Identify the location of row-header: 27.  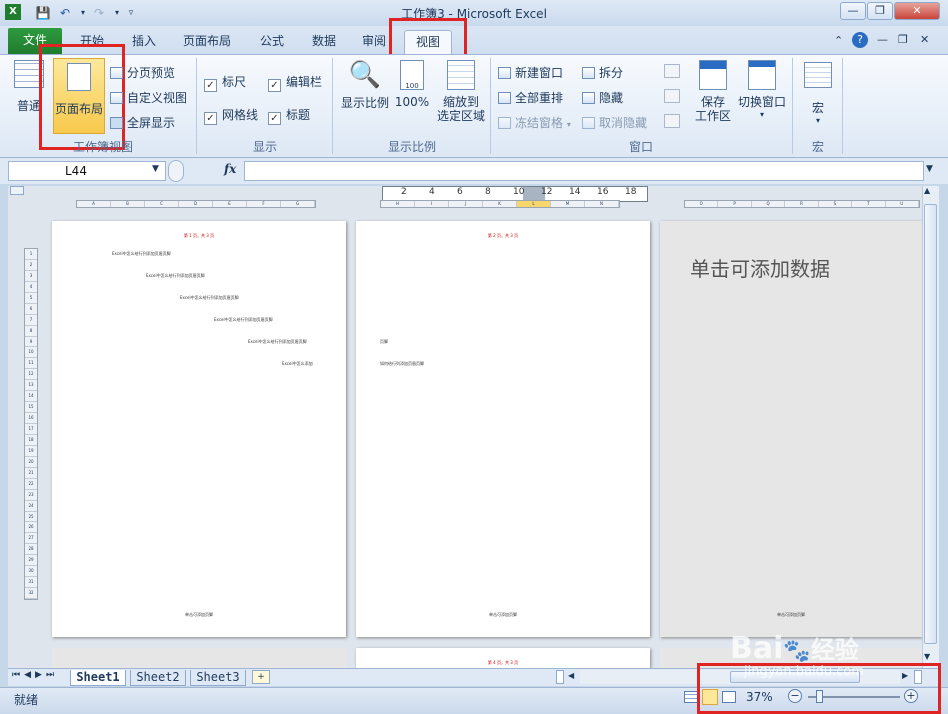
(31, 539).